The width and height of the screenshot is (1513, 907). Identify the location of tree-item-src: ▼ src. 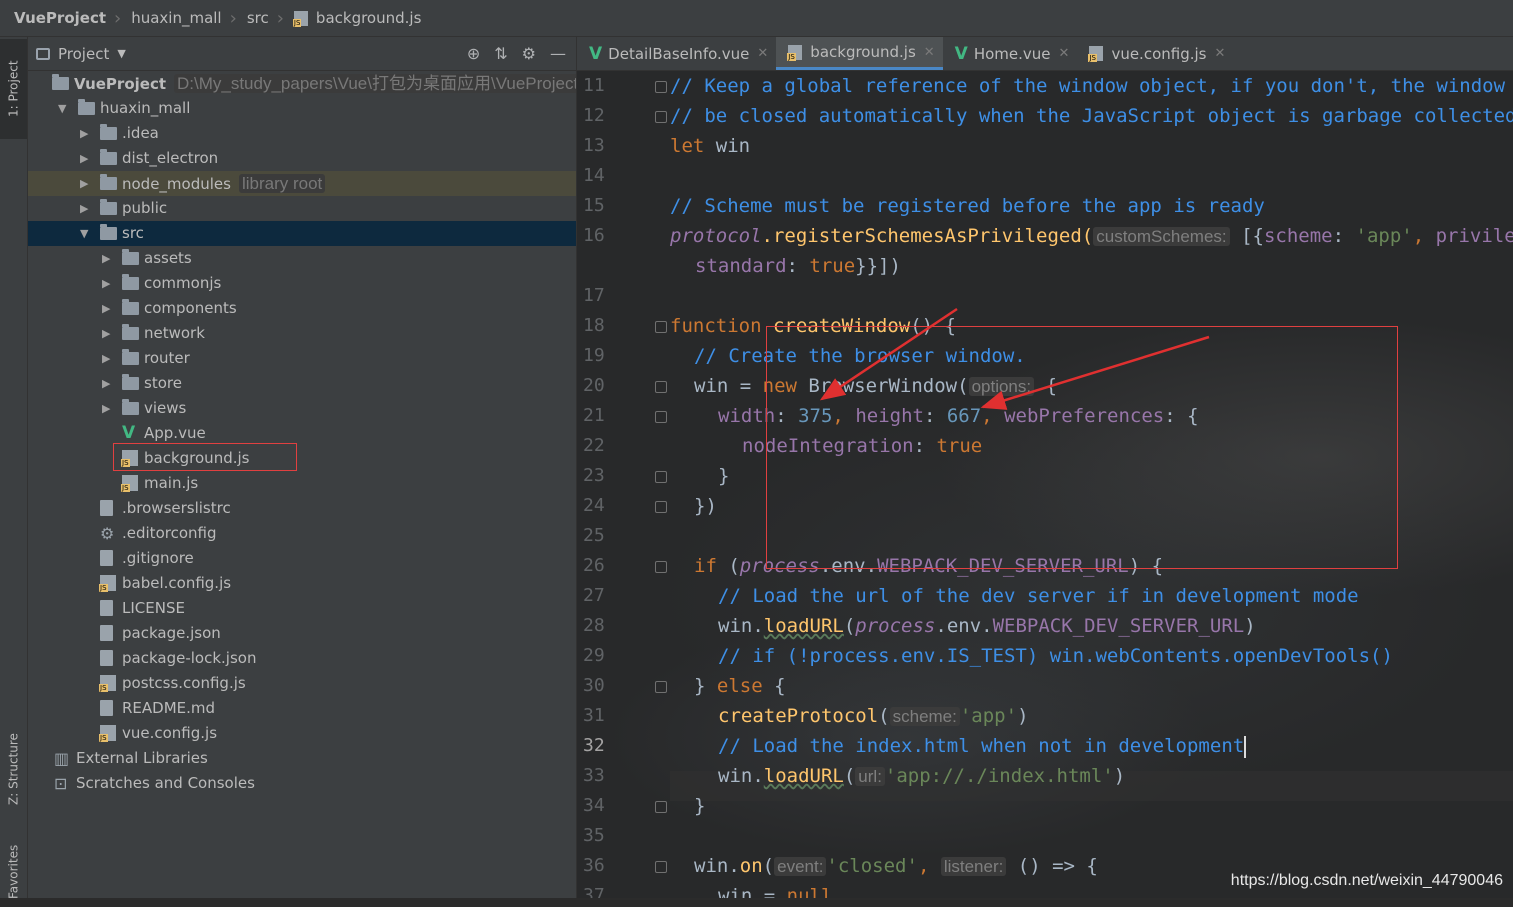
(302, 233).